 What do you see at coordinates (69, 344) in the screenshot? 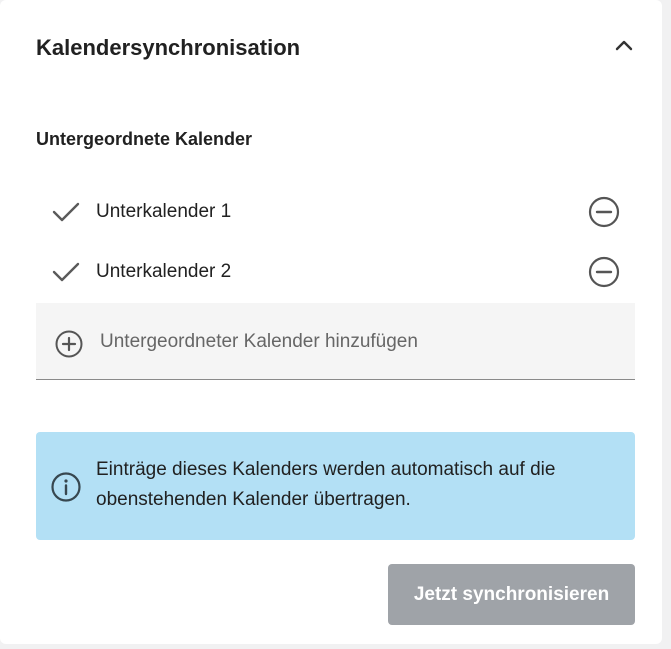
I see `add-circle-icon` at bounding box center [69, 344].